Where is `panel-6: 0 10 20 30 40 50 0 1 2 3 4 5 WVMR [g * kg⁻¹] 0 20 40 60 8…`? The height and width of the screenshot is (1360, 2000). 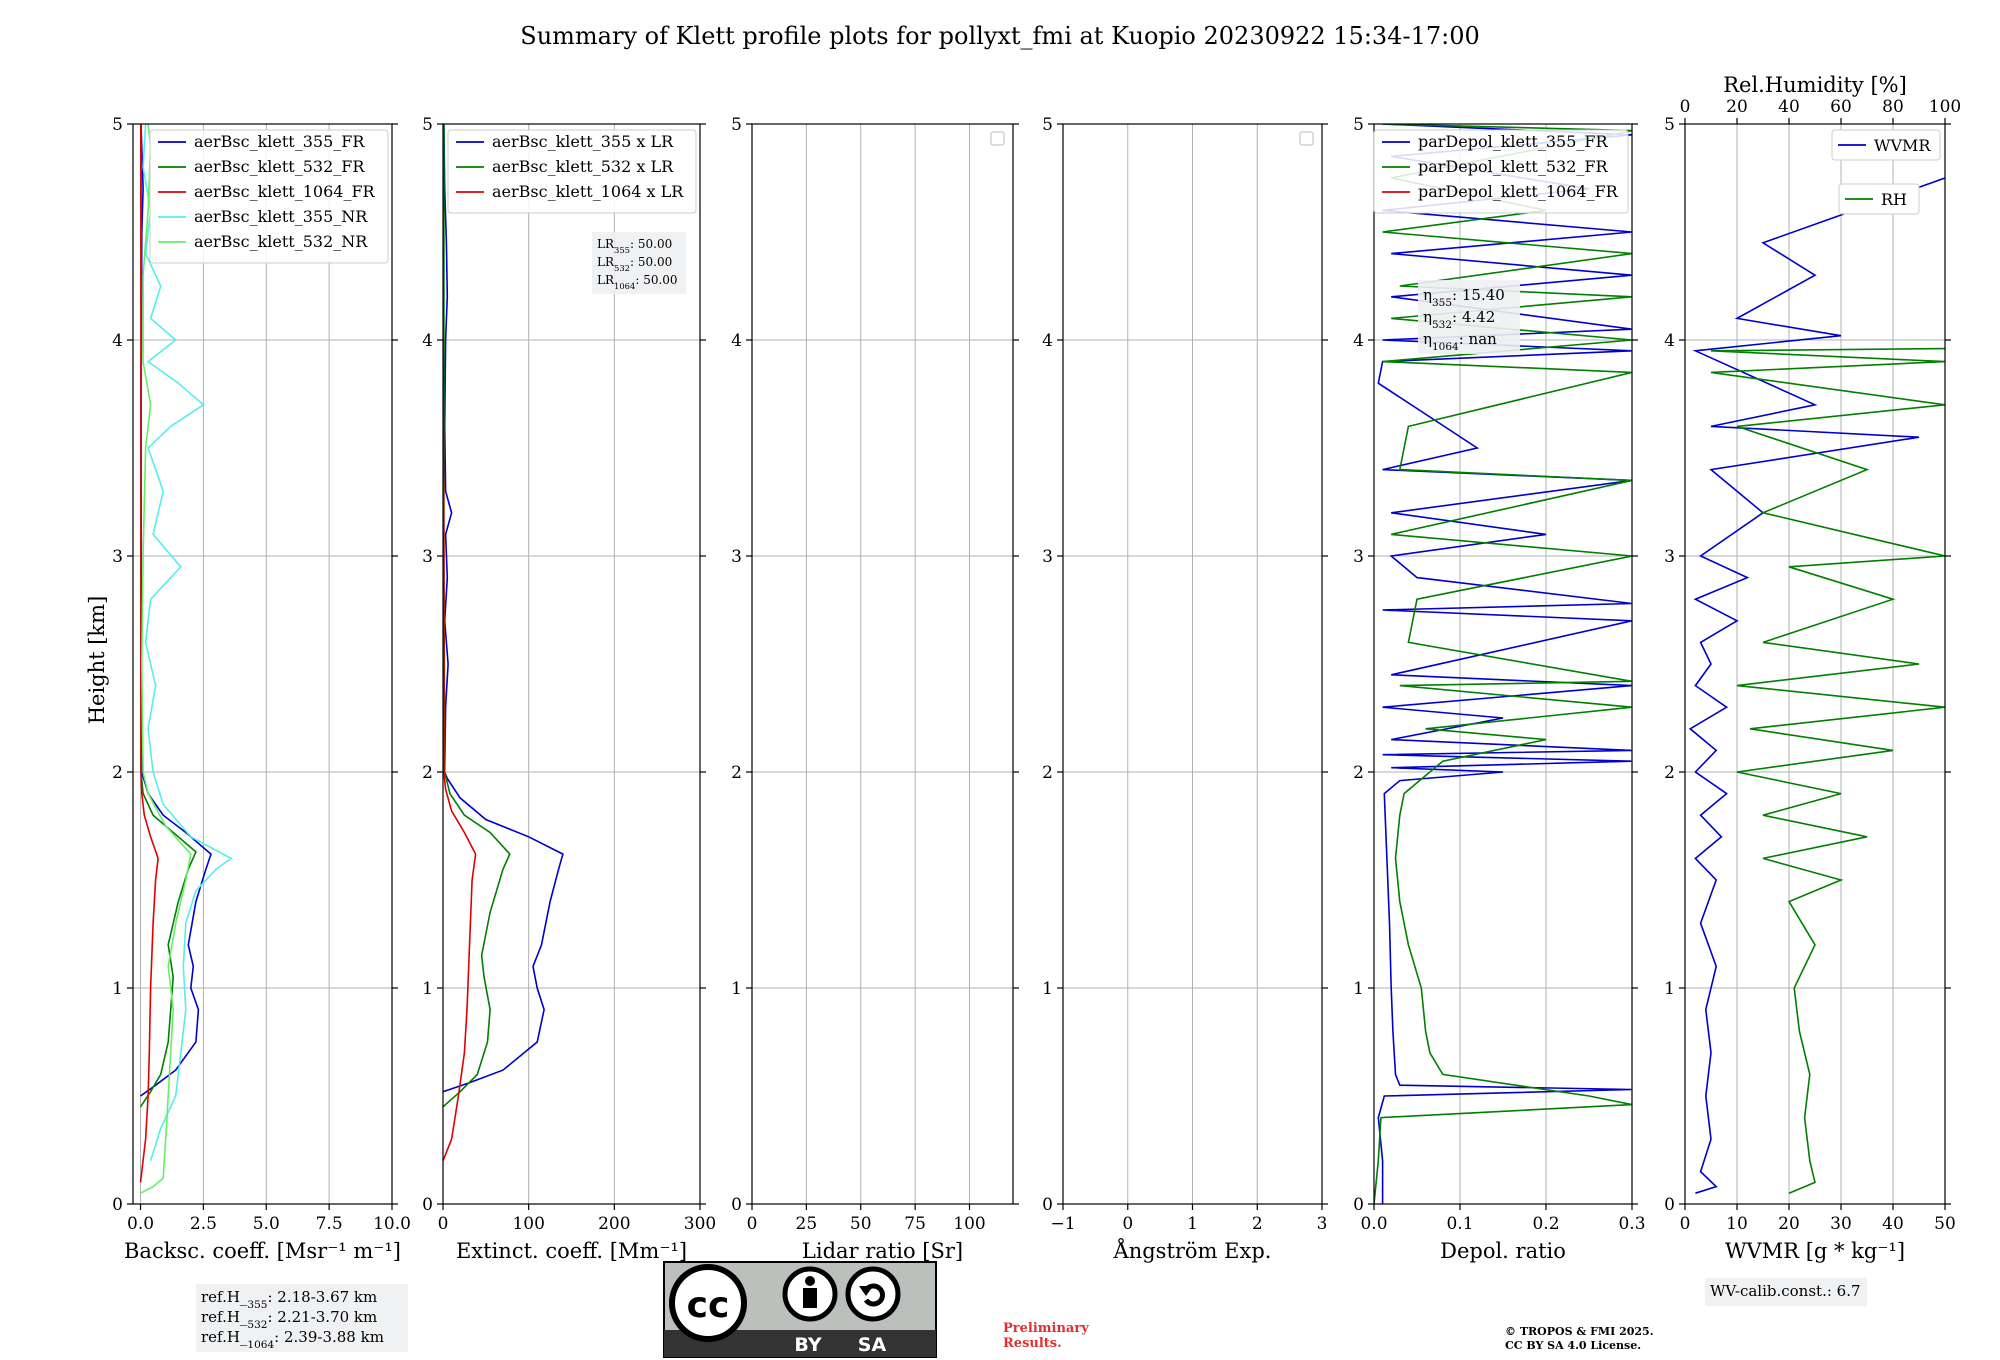 panel-6: 0 10 20 30 40 50 0 1 2 3 4 5 WVMR [g * kg⁻¹] 0 20 40 60 8… is located at coordinates (1812, 689).